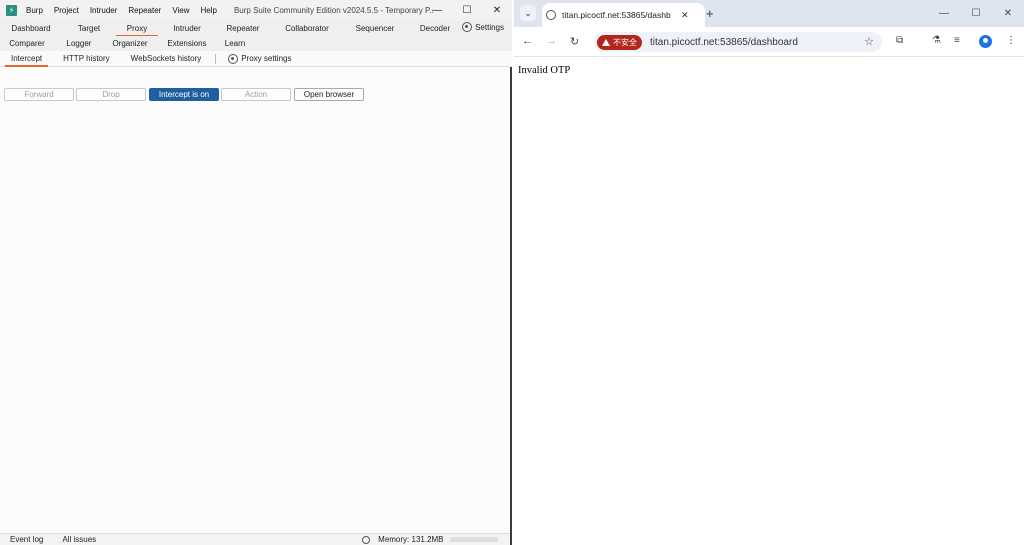 The height and width of the screenshot is (545, 1024). Describe the element at coordinates (187, 28) in the screenshot. I see `tab-intruder: Intruder` at that location.